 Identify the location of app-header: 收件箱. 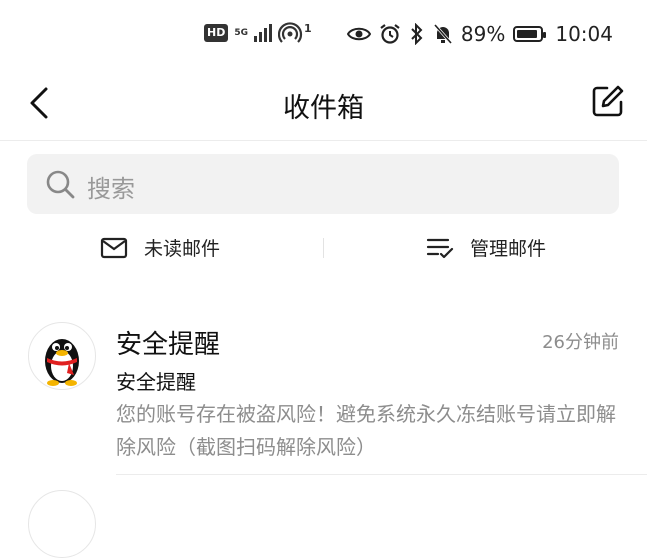
(323, 106).